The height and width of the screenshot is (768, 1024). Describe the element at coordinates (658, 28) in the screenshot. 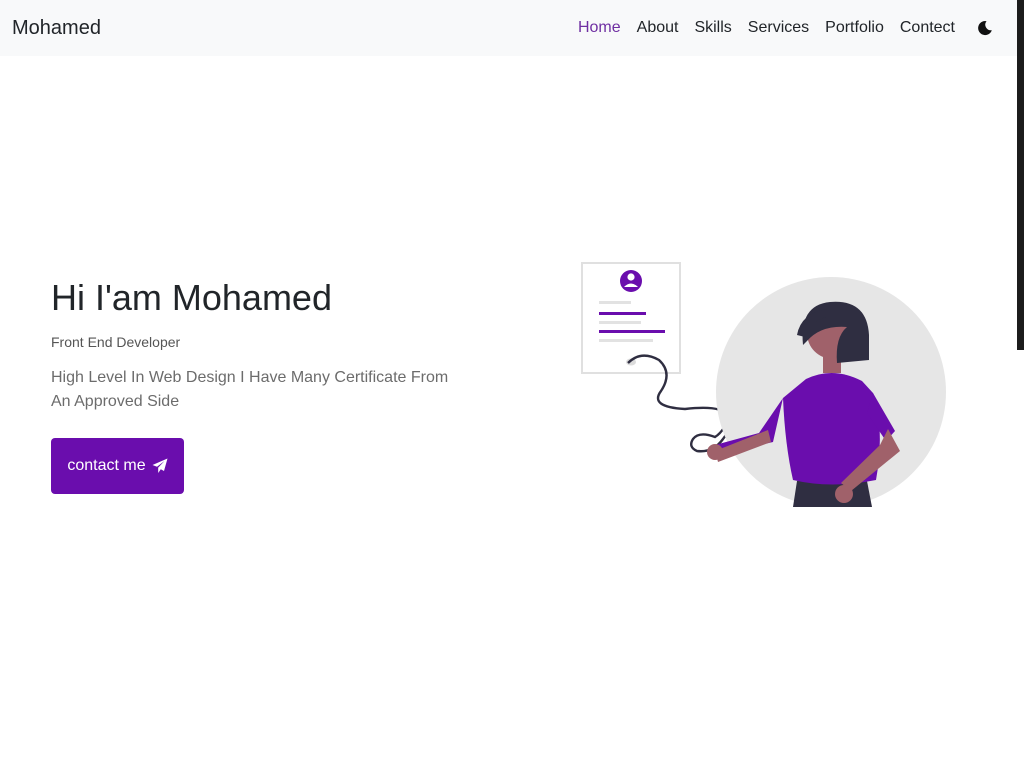

I see `nav-link-about: About` at that location.